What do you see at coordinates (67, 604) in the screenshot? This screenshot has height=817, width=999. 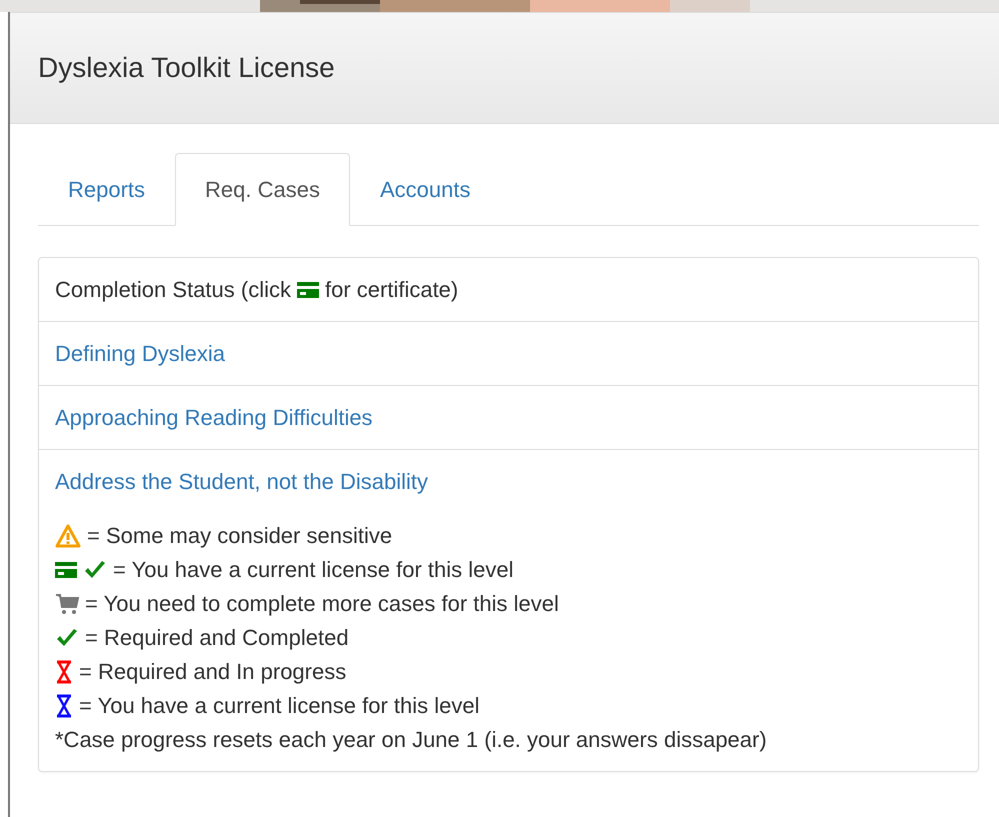 I see `cart-icon` at bounding box center [67, 604].